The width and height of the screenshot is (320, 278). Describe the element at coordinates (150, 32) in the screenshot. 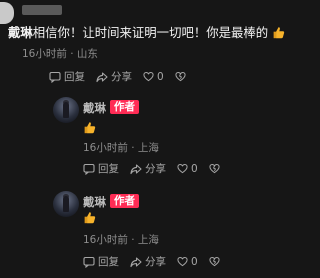

I see `top-comment-body: 相信你！让时间来证明一切吧！你是最棒的` at that location.